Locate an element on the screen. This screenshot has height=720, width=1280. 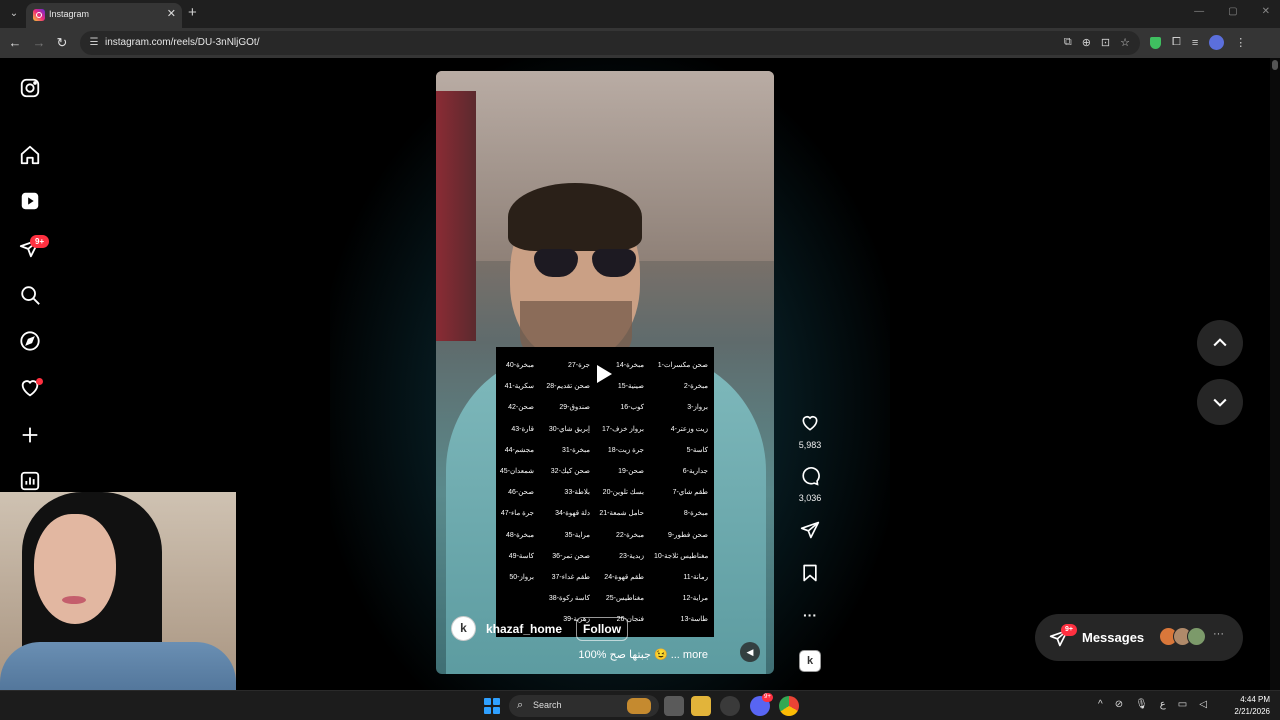
list-item: 20-بسك تلوين is located at coordinates (623, 493).